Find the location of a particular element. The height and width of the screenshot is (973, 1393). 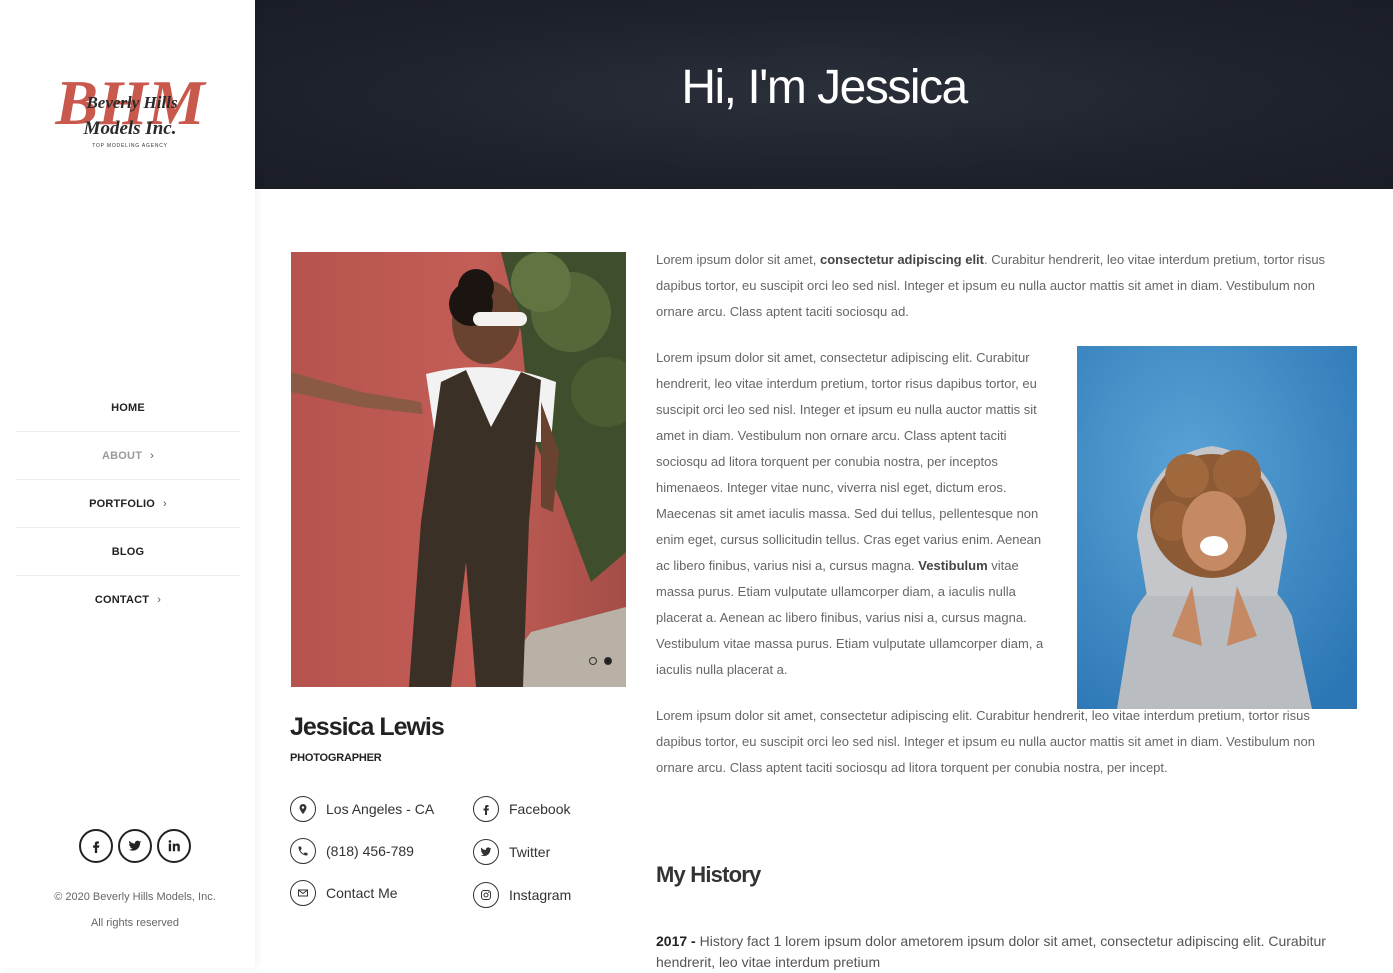

logo-tagline: TOP MODELING AGENCY is located at coordinates (130, 146).